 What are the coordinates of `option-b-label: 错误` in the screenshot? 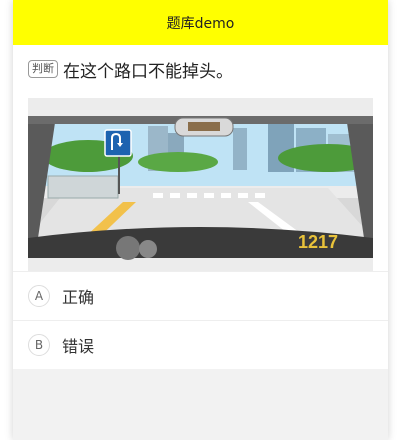 It's located at (78, 346).